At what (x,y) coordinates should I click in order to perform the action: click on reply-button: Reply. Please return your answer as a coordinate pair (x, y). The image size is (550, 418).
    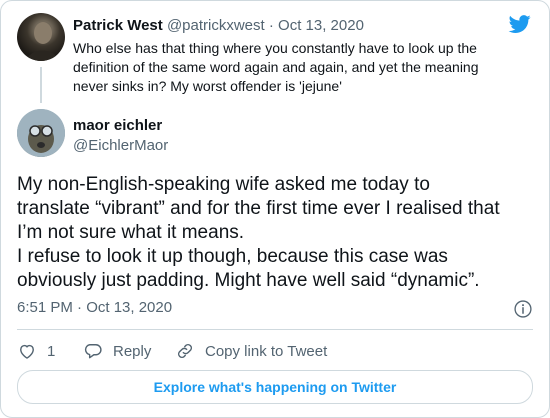
    Looking at the image, I should click on (117, 351).